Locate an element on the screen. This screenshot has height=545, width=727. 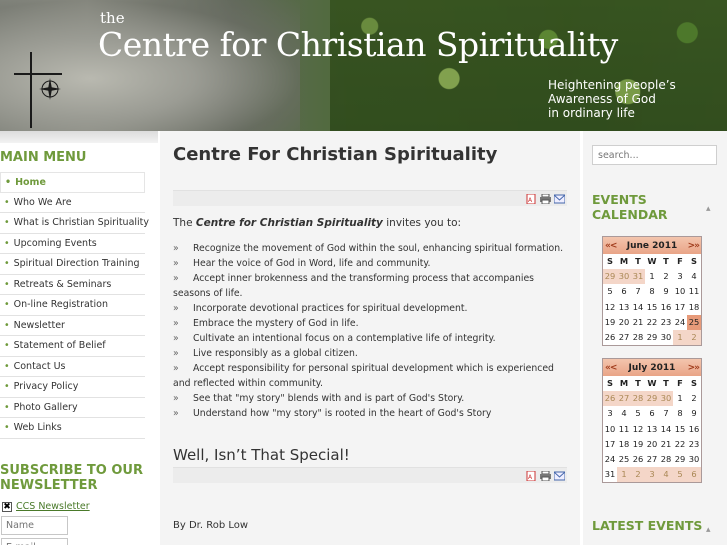
calendar-day: 8 is located at coordinates (652, 291).